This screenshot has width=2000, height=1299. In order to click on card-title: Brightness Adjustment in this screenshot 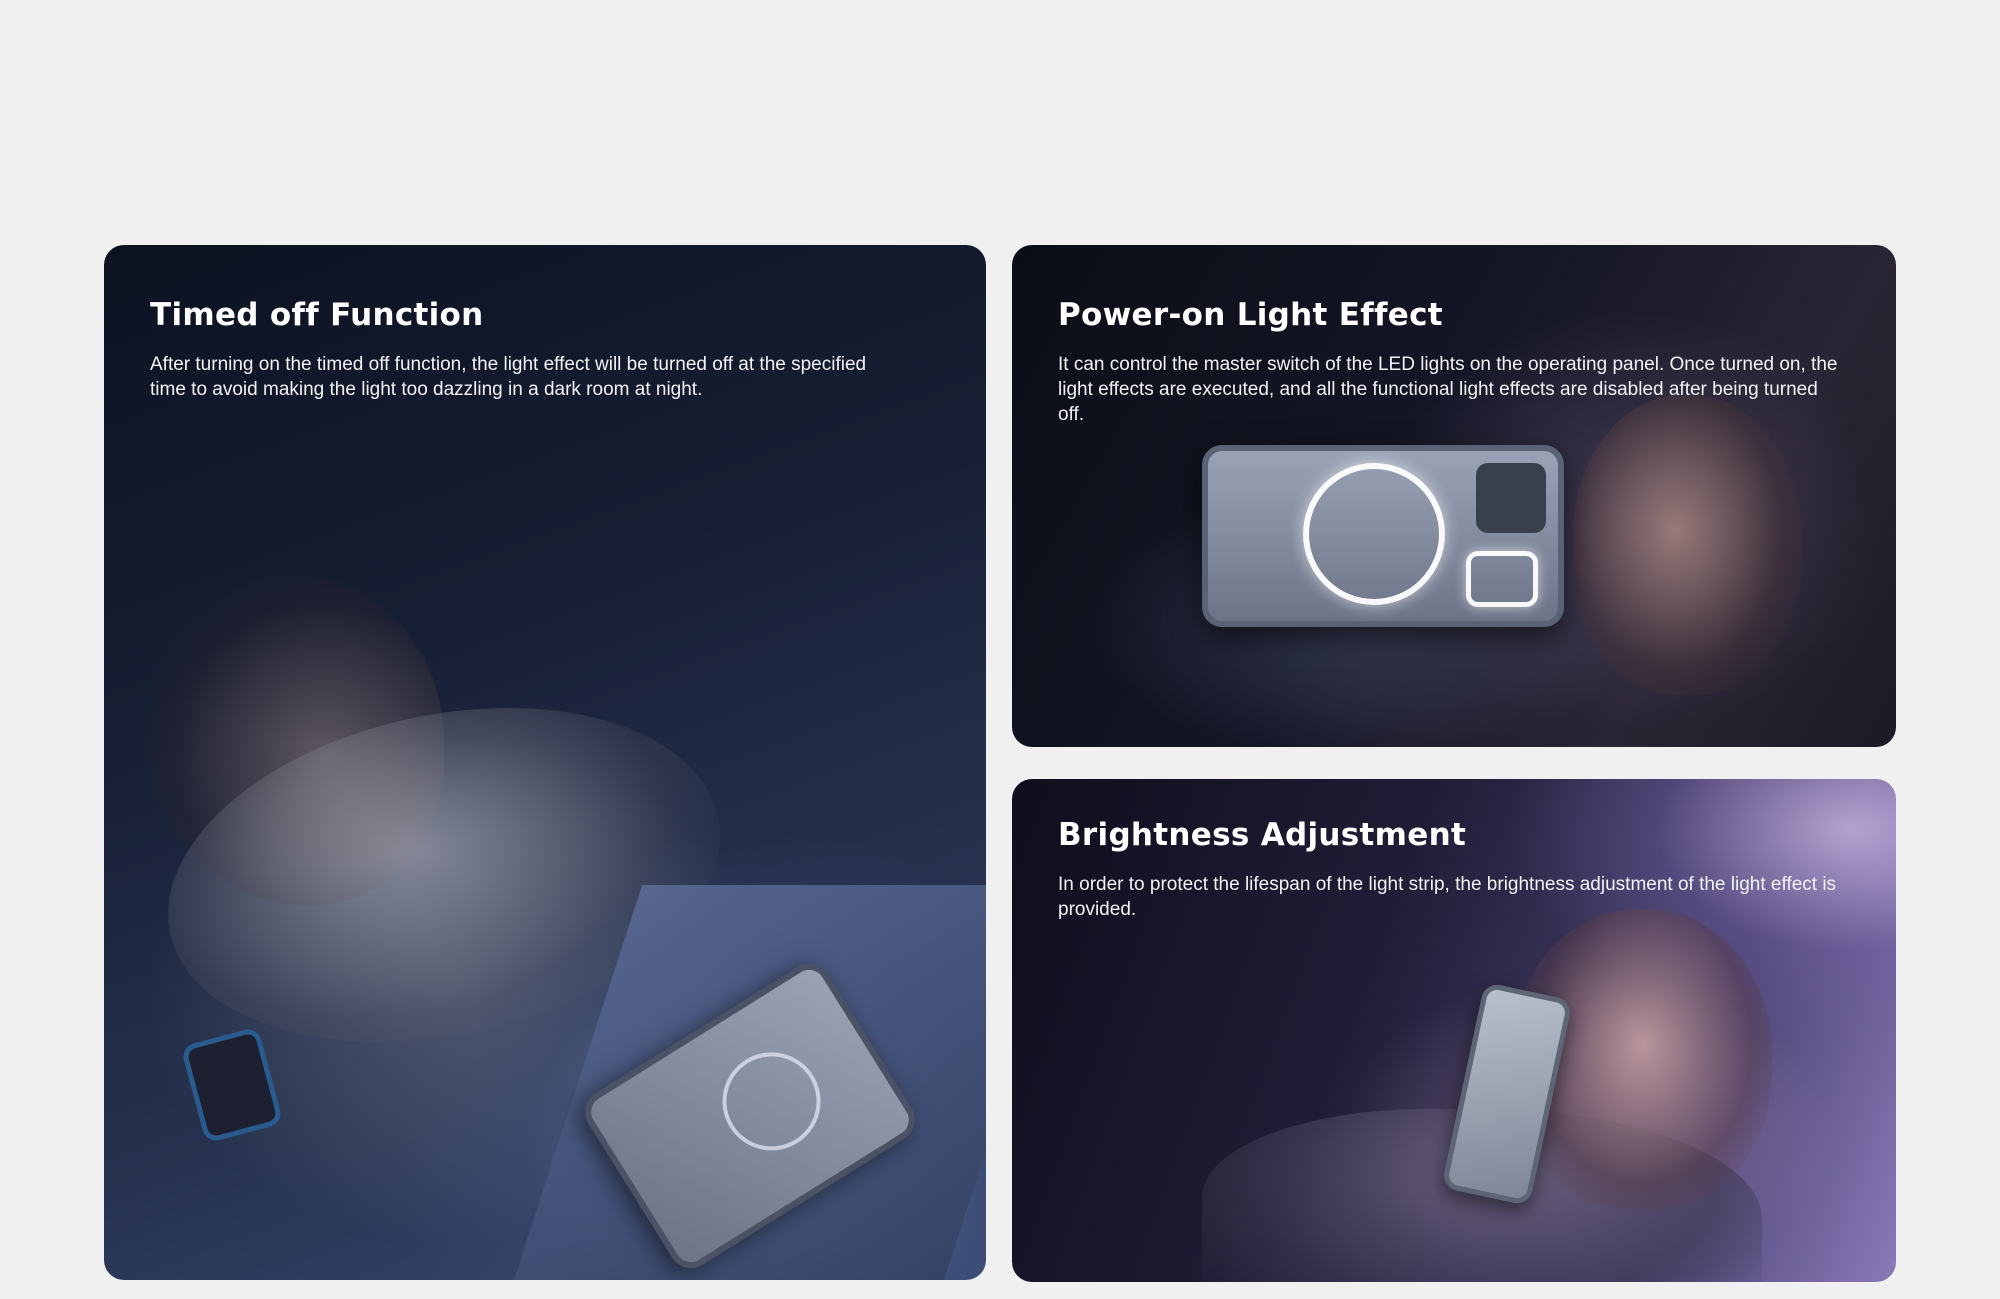, I will do `click(1262, 835)`.